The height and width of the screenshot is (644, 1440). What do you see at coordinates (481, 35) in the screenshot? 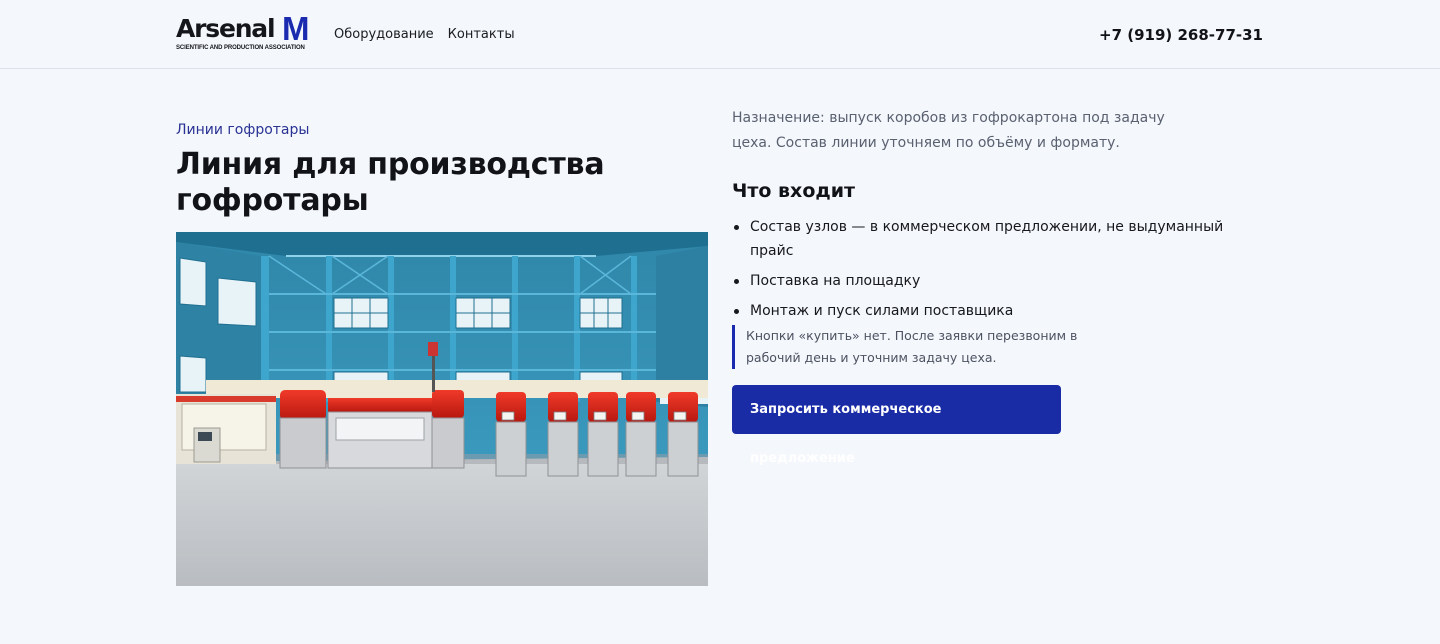
I see `nav-item-contacts: Контакты` at bounding box center [481, 35].